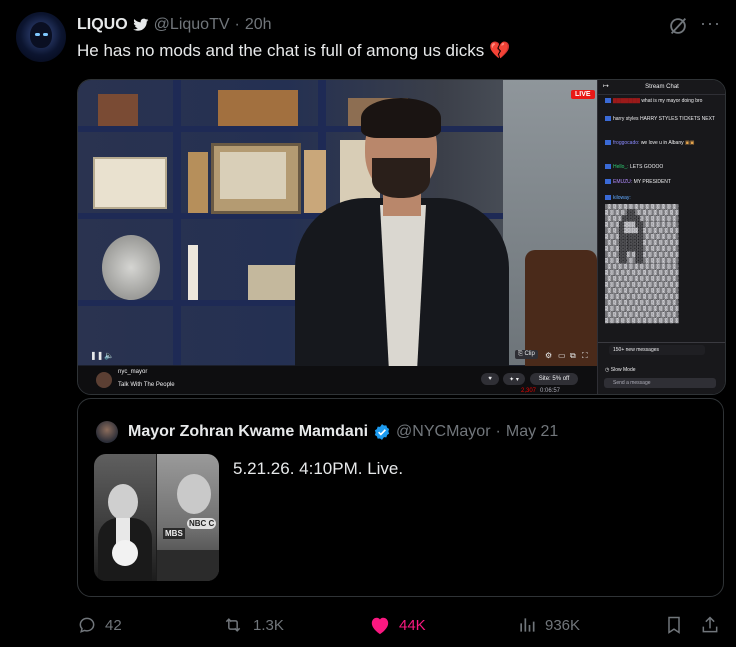  What do you see at coordinates (401, 118) in the screenshot?
I see `speaker-hair` at bounding box center [401, 118].